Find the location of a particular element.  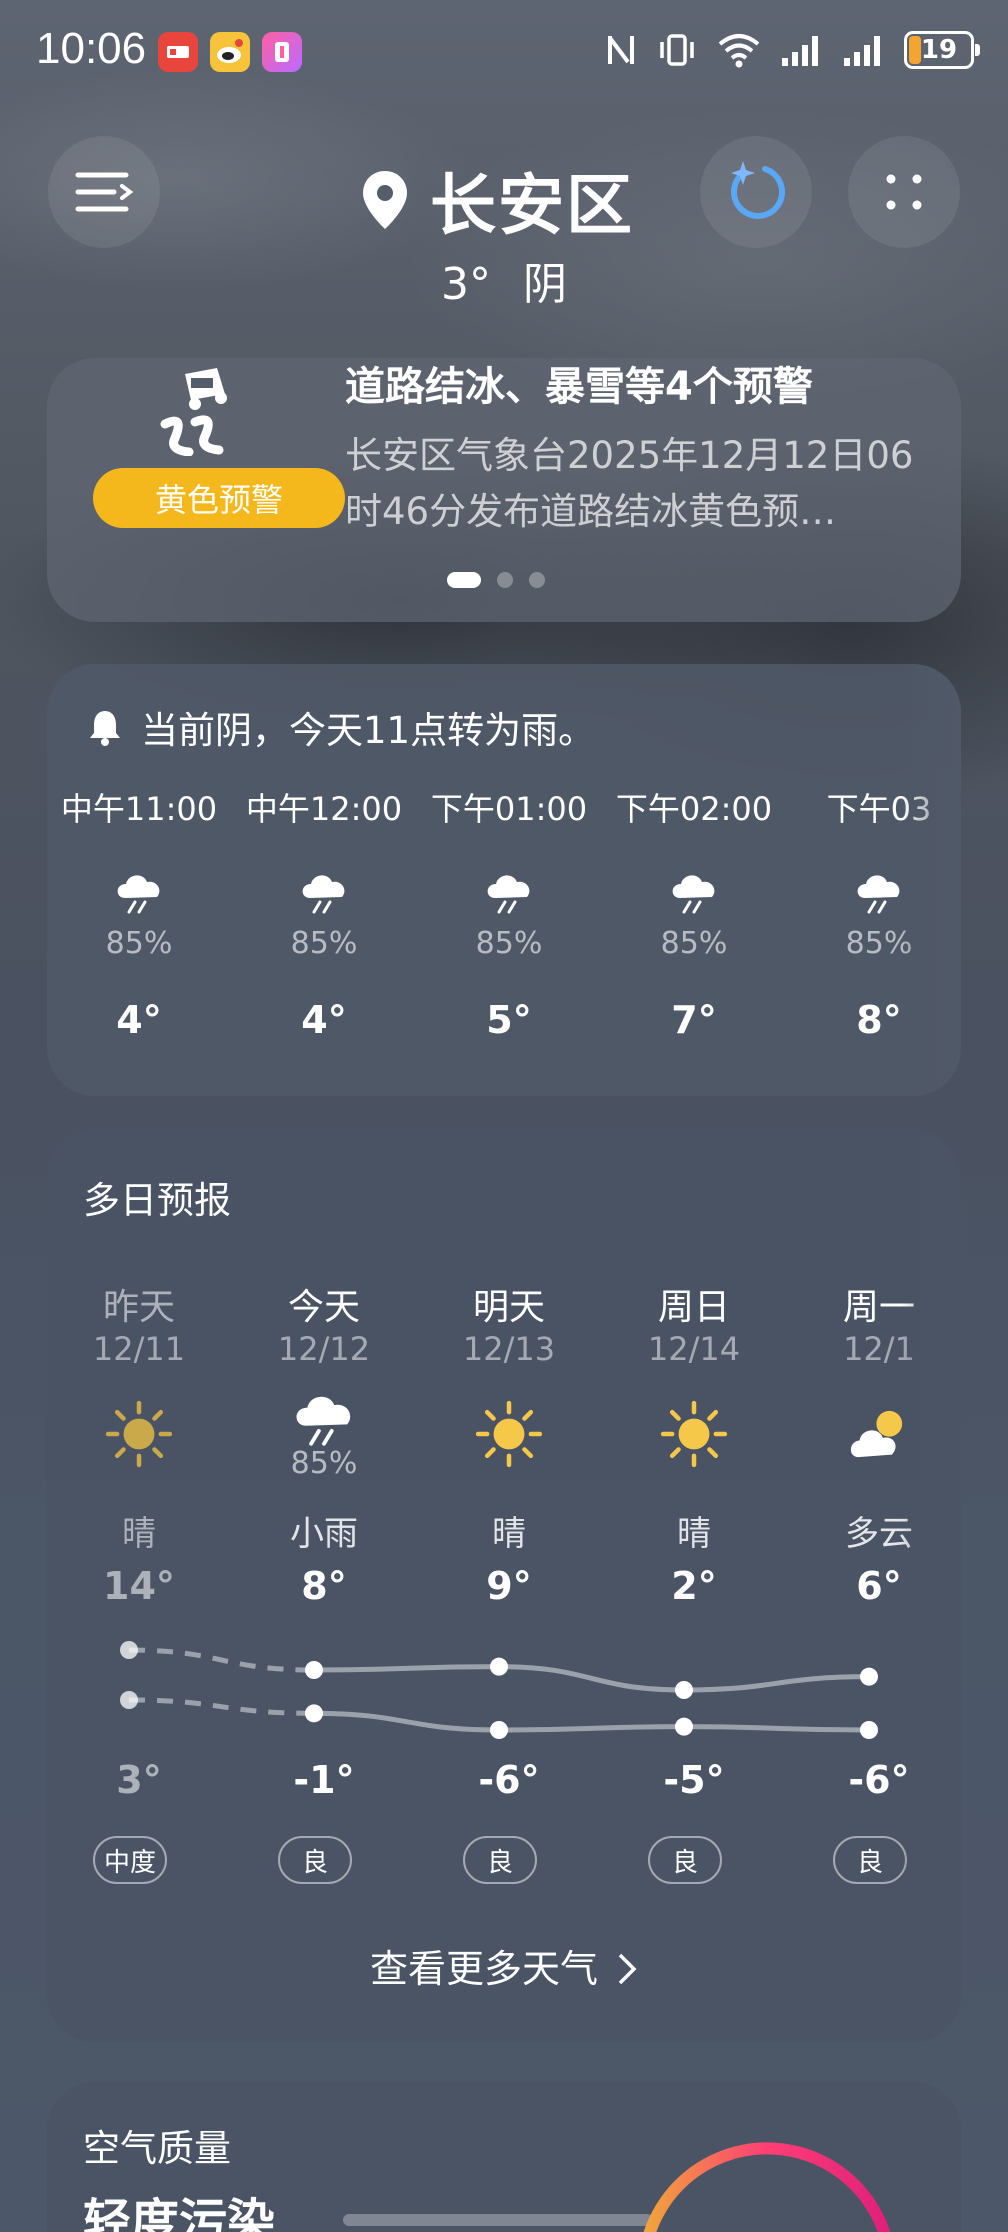

pager-dot-active is located at coordinates (464, 580).